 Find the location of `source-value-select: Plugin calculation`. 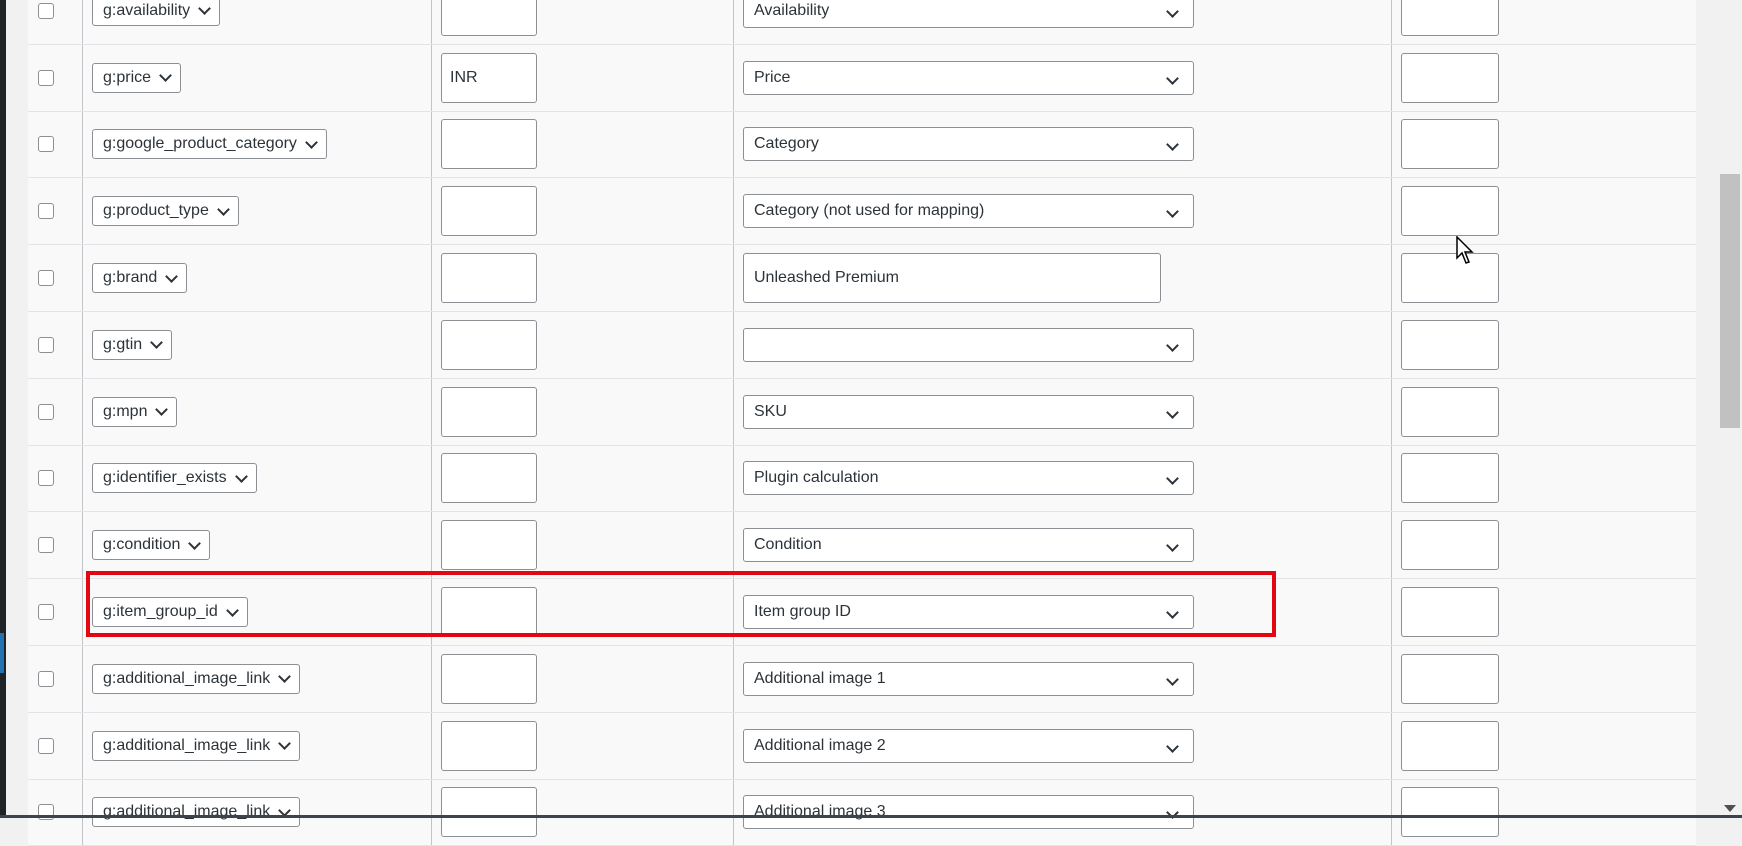

source-value-select: Plugin calculation is located at coordinates (968, 478).